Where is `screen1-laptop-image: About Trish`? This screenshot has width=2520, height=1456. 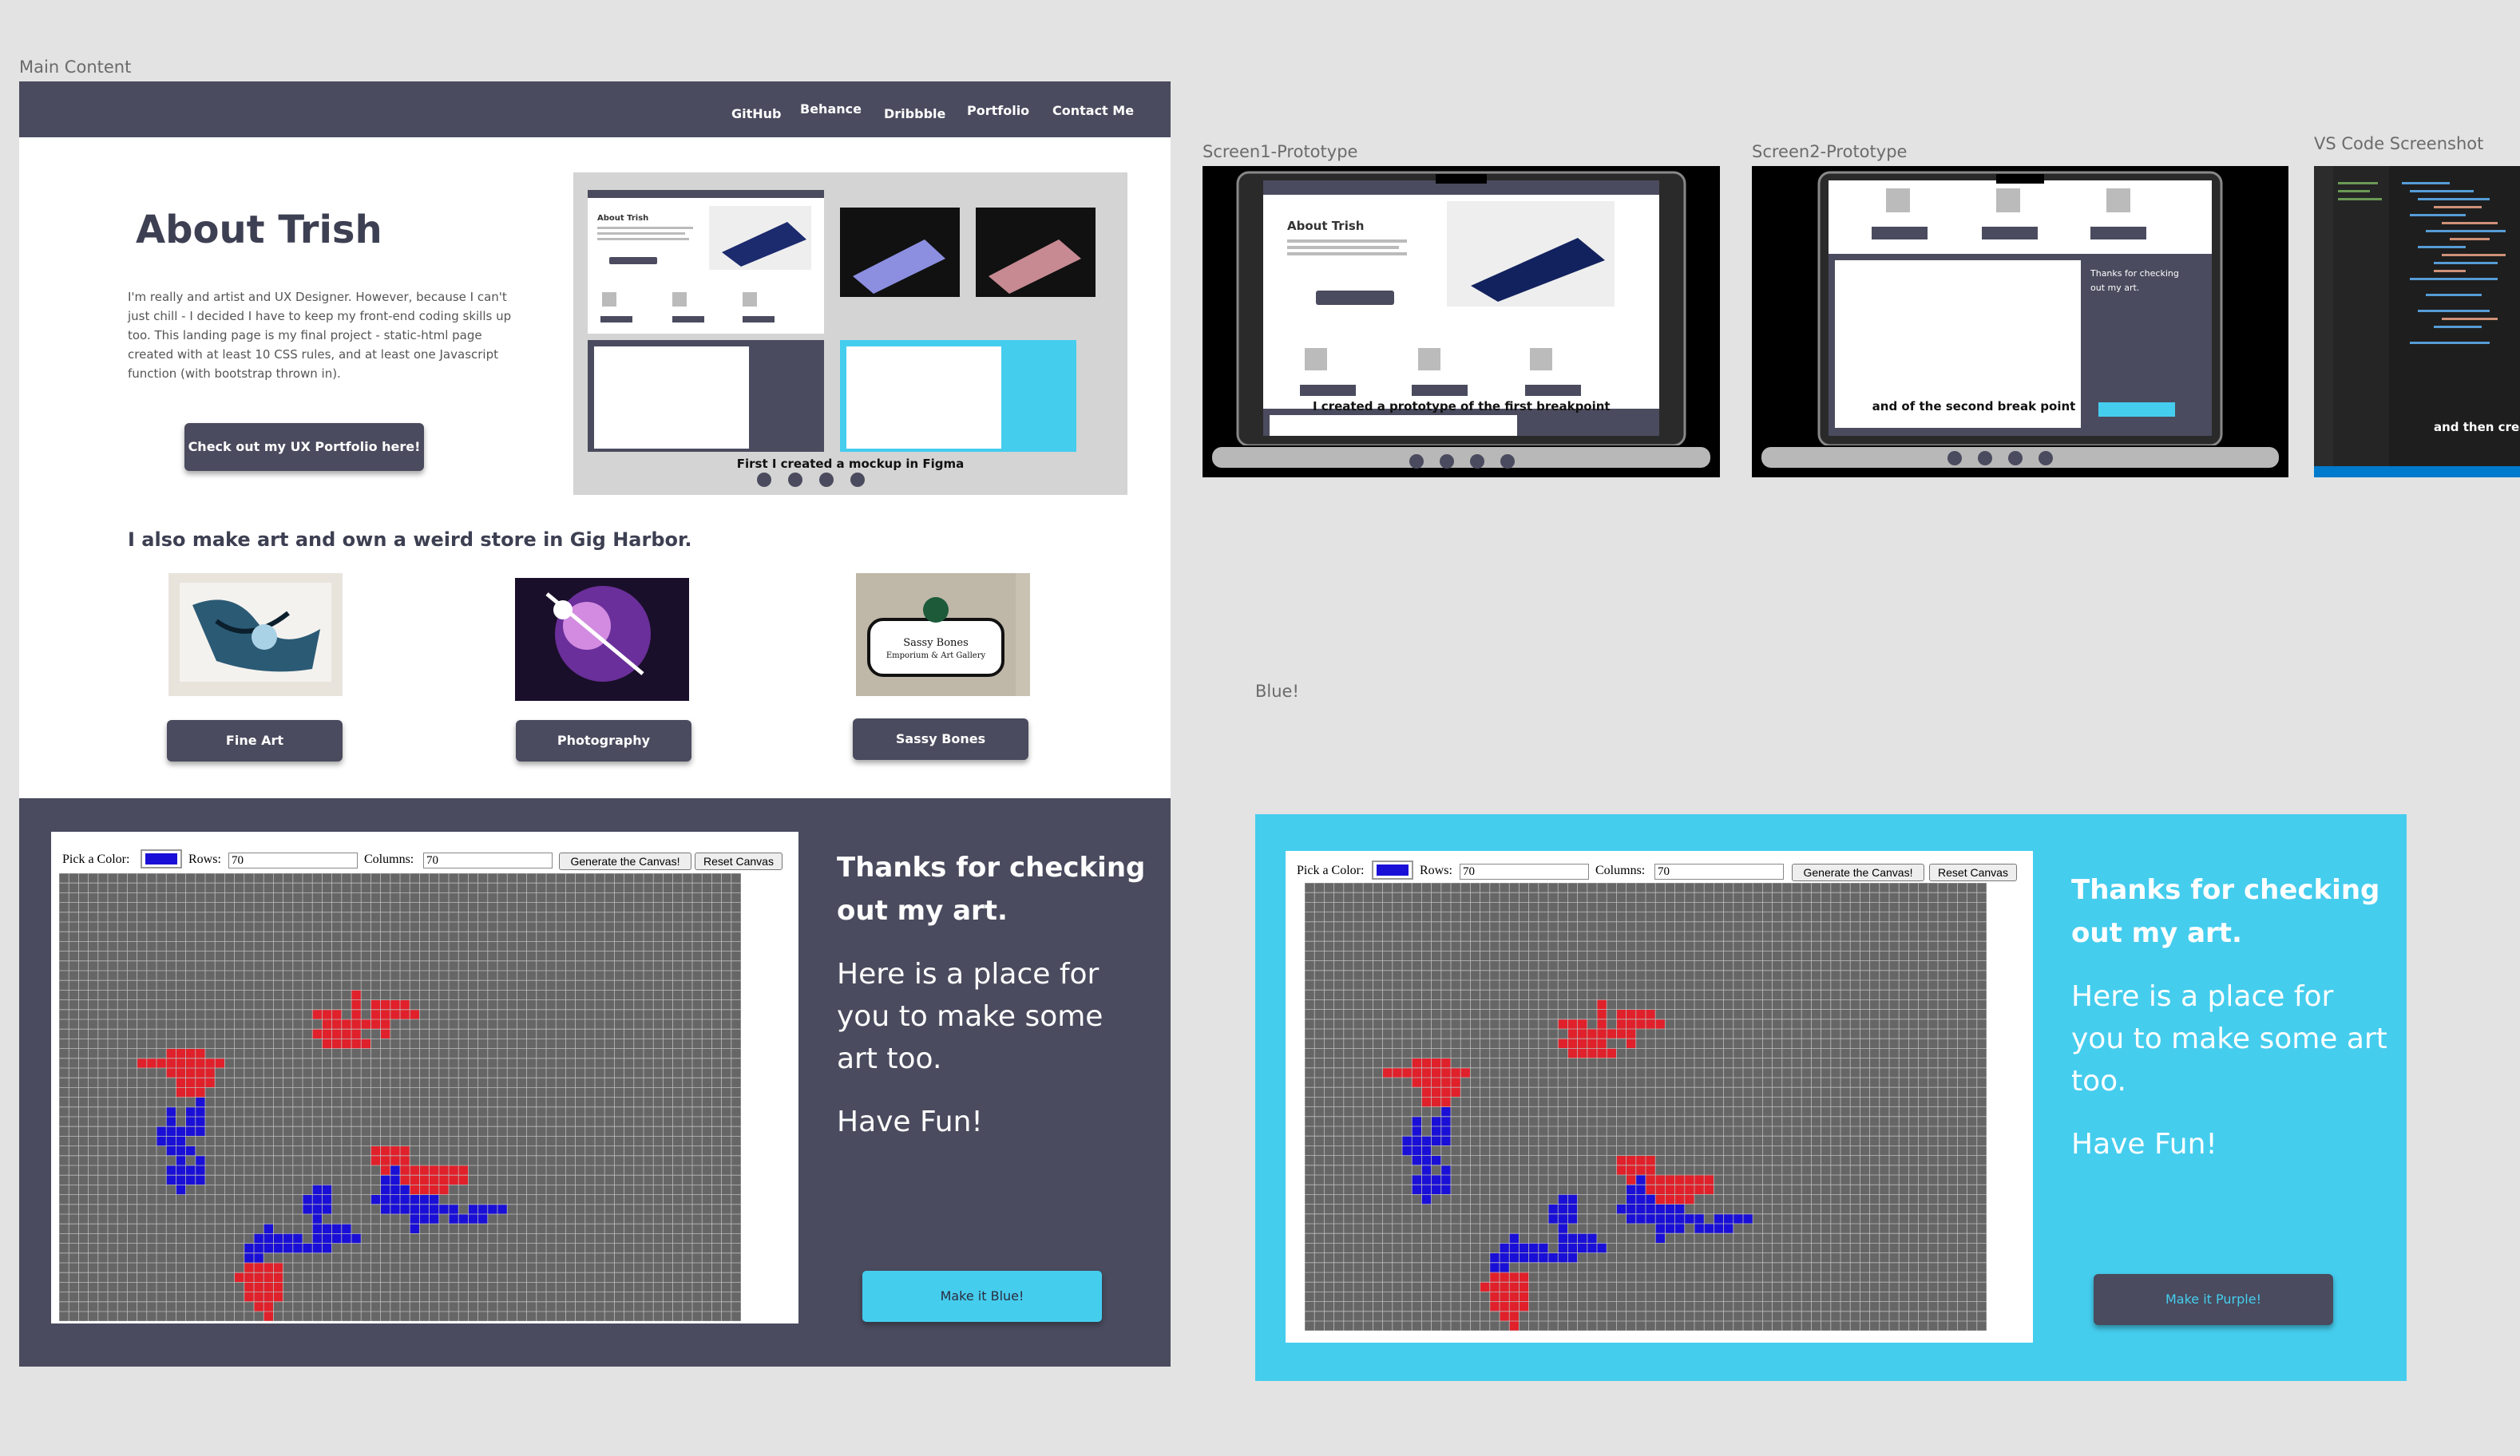 screen1-laptop-image: About Trish is located at coordinates (1462, 324).